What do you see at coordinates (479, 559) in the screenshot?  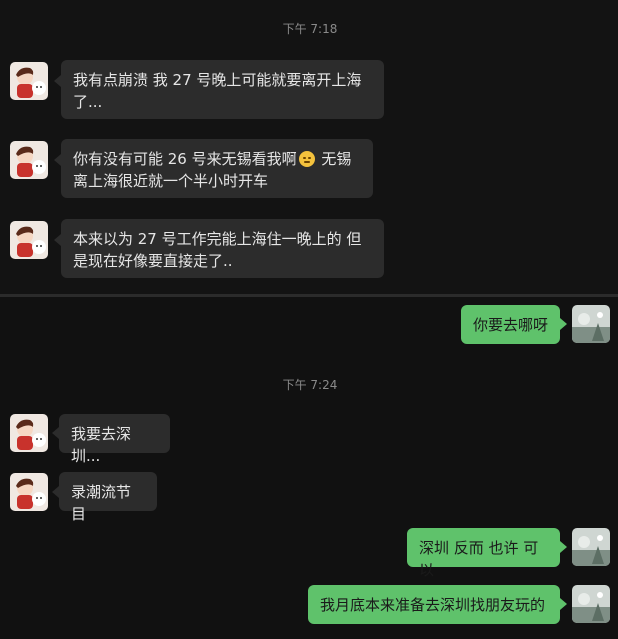 I see `message-text: 深圳 反而 也许 可以` at bounding box center [479, 559].